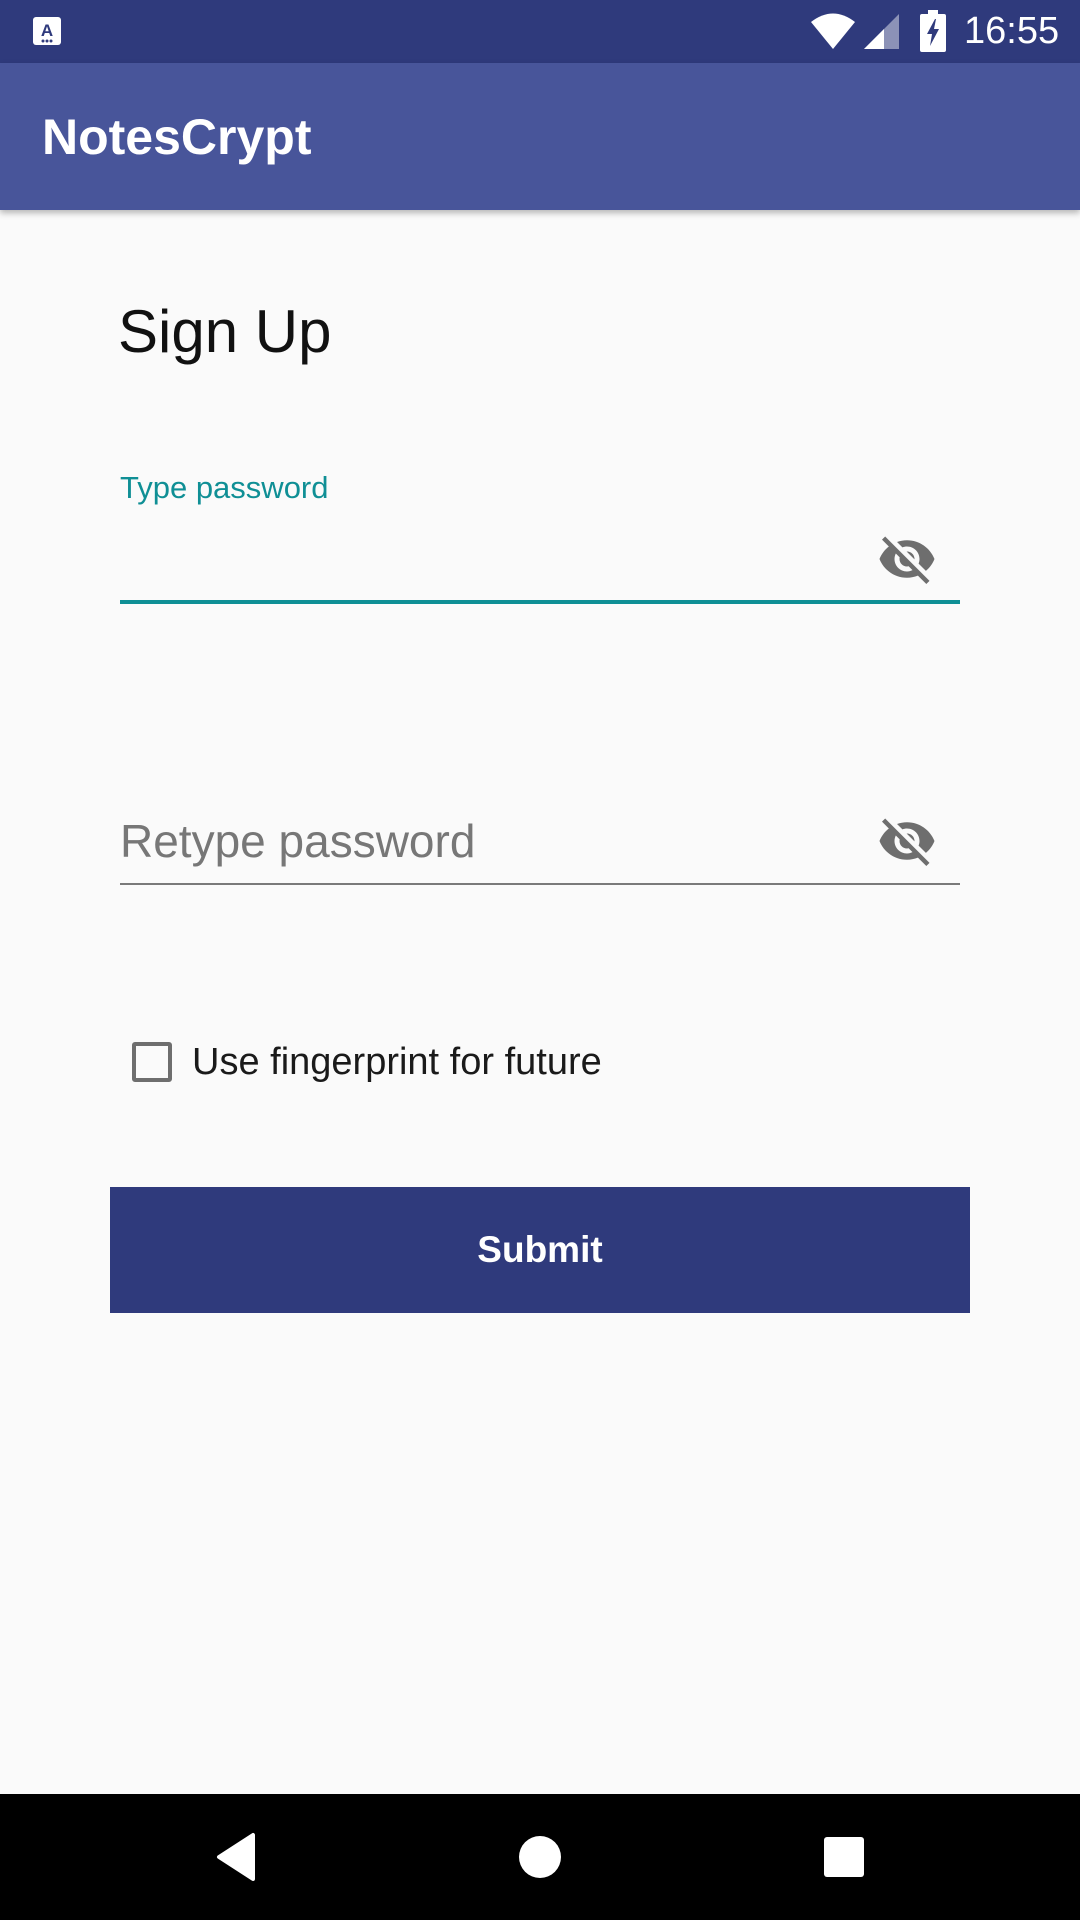 The image size is (1080, 1920). What do you see at coordinates (1012, 31) in the screenshot?
I see `status-time: 16:55` at bounding box center [1012, 31].